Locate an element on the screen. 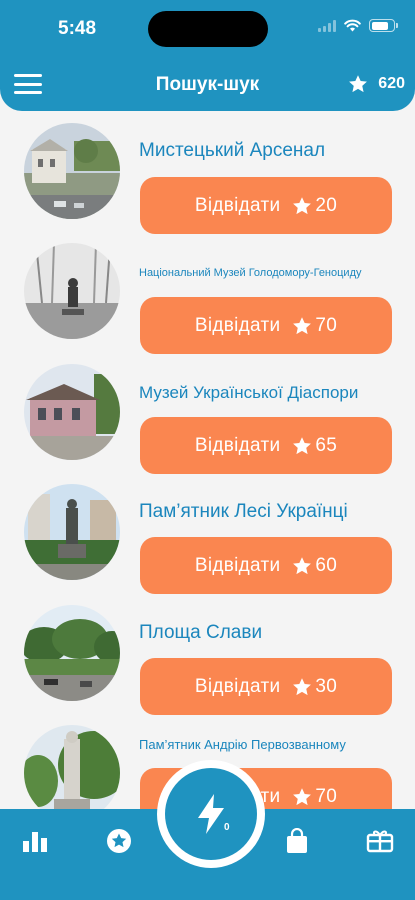  tab-rewards is located at coordinates (380, 841).